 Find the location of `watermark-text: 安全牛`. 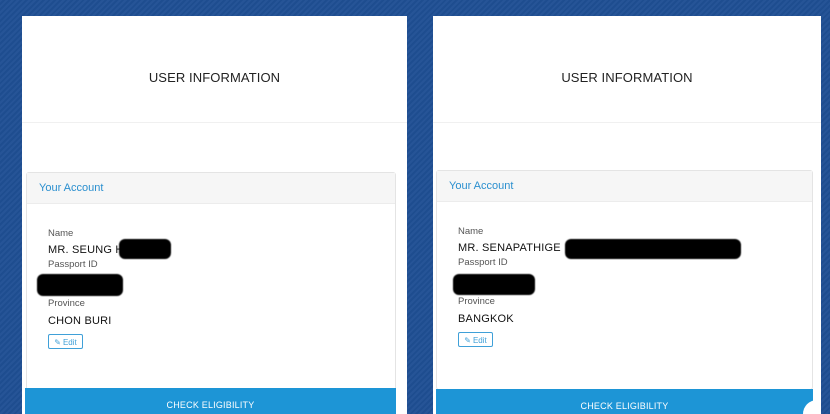

watermark-text: 安全牛 is located at coordinates (766, 381).